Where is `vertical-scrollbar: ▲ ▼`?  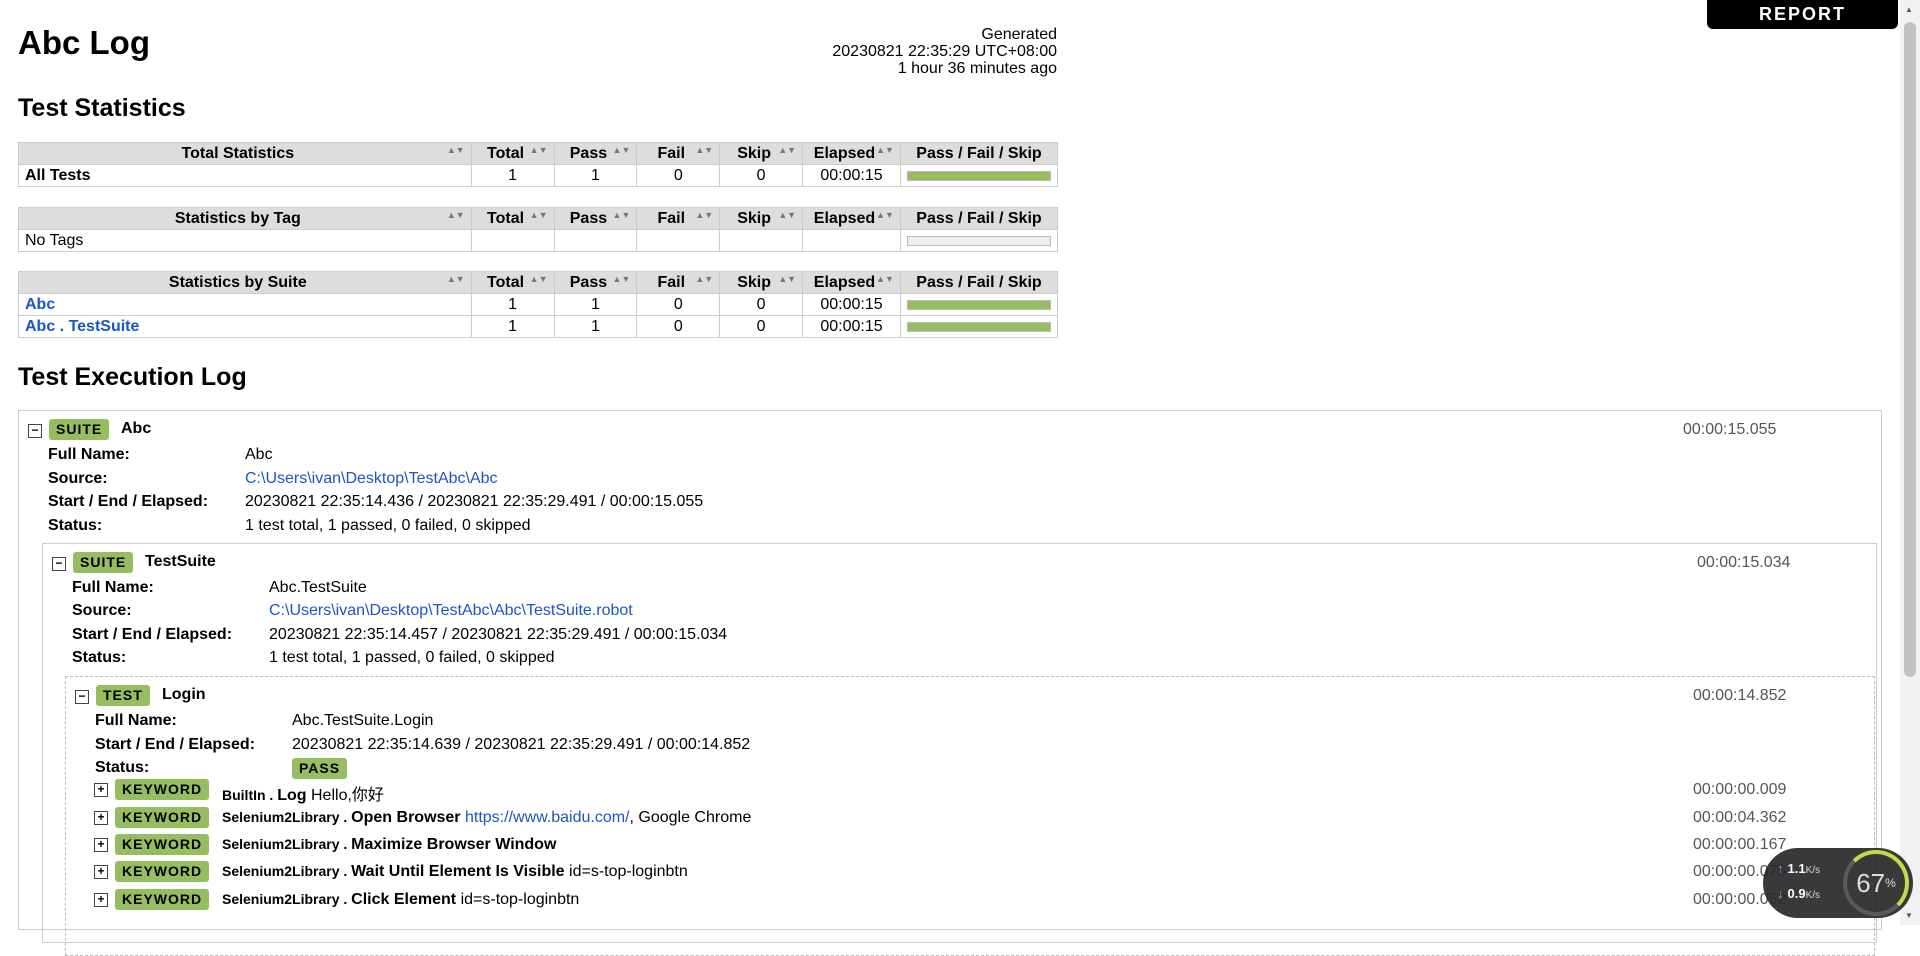 vertical-scrollbar: ▲ ▼ is located at coordinates (1910, 462).